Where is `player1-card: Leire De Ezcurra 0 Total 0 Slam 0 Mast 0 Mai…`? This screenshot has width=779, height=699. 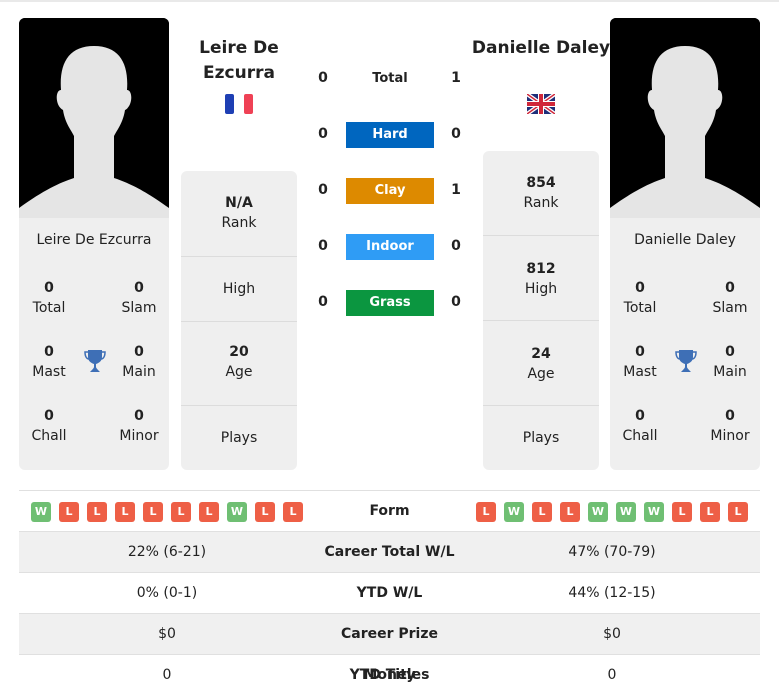 player1-card: Leire De Ezcurra 0 Total 0 Slam 0 Mast 0 Mai… is located at coordinates (94, 244).